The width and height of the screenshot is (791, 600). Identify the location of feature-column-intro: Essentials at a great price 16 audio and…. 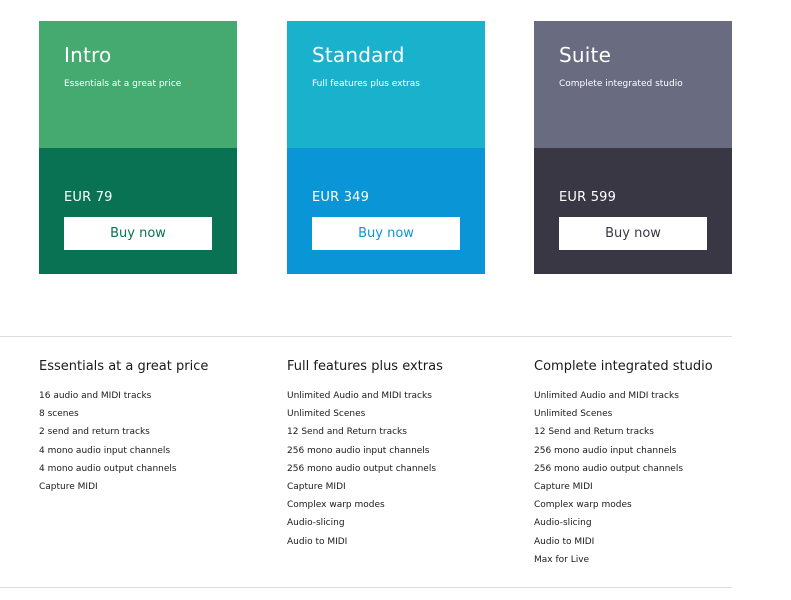
(154, 427).